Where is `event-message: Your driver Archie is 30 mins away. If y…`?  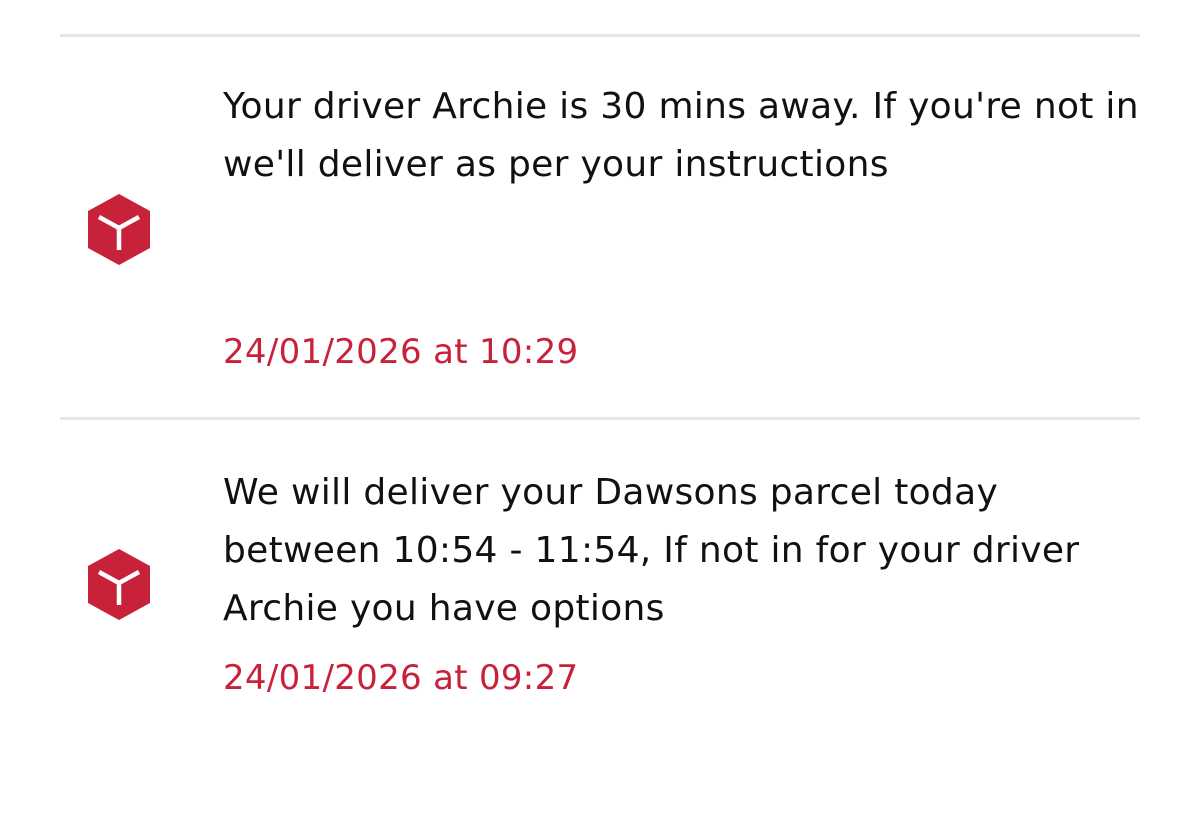 event-message: Your driver Archie is 30 mins away. If y… is located at coordinates (681, 135).